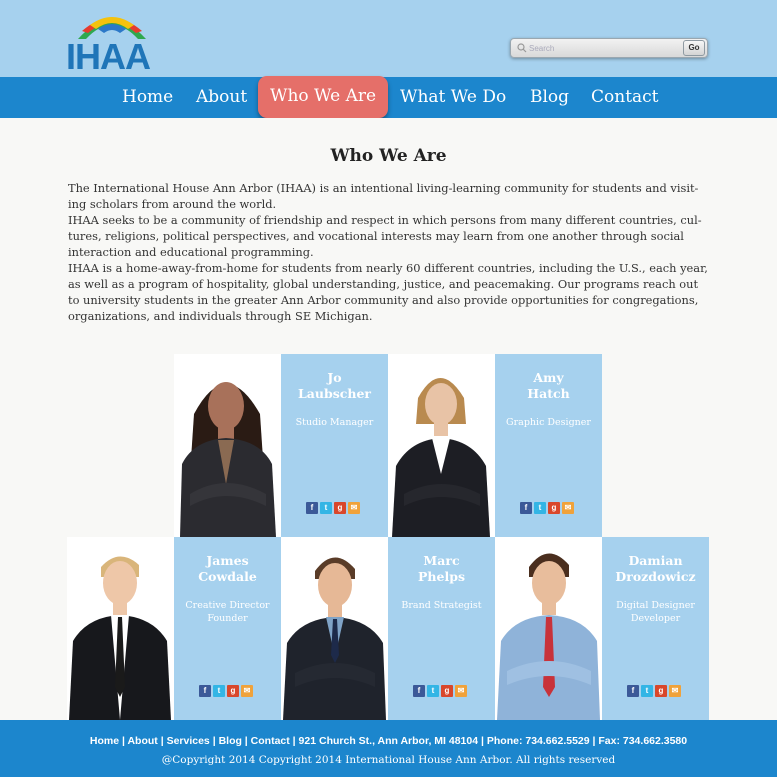  Describe the element at coordinates (188, 741) in the screenshot. I see `footer-link-services: Services` at that location.